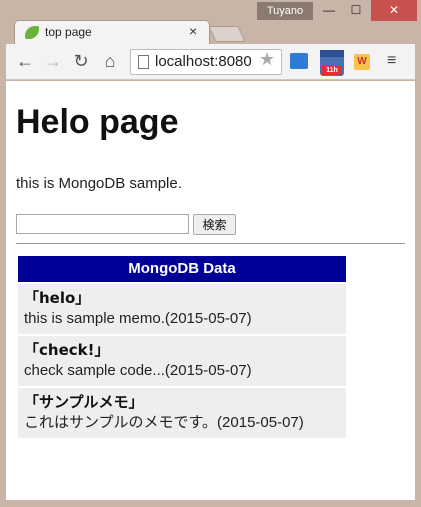 This screenshot has width=421, height=507. I want to click on row-body: これはサンプルのメモです。(2015-05-07), so click(164, 422).